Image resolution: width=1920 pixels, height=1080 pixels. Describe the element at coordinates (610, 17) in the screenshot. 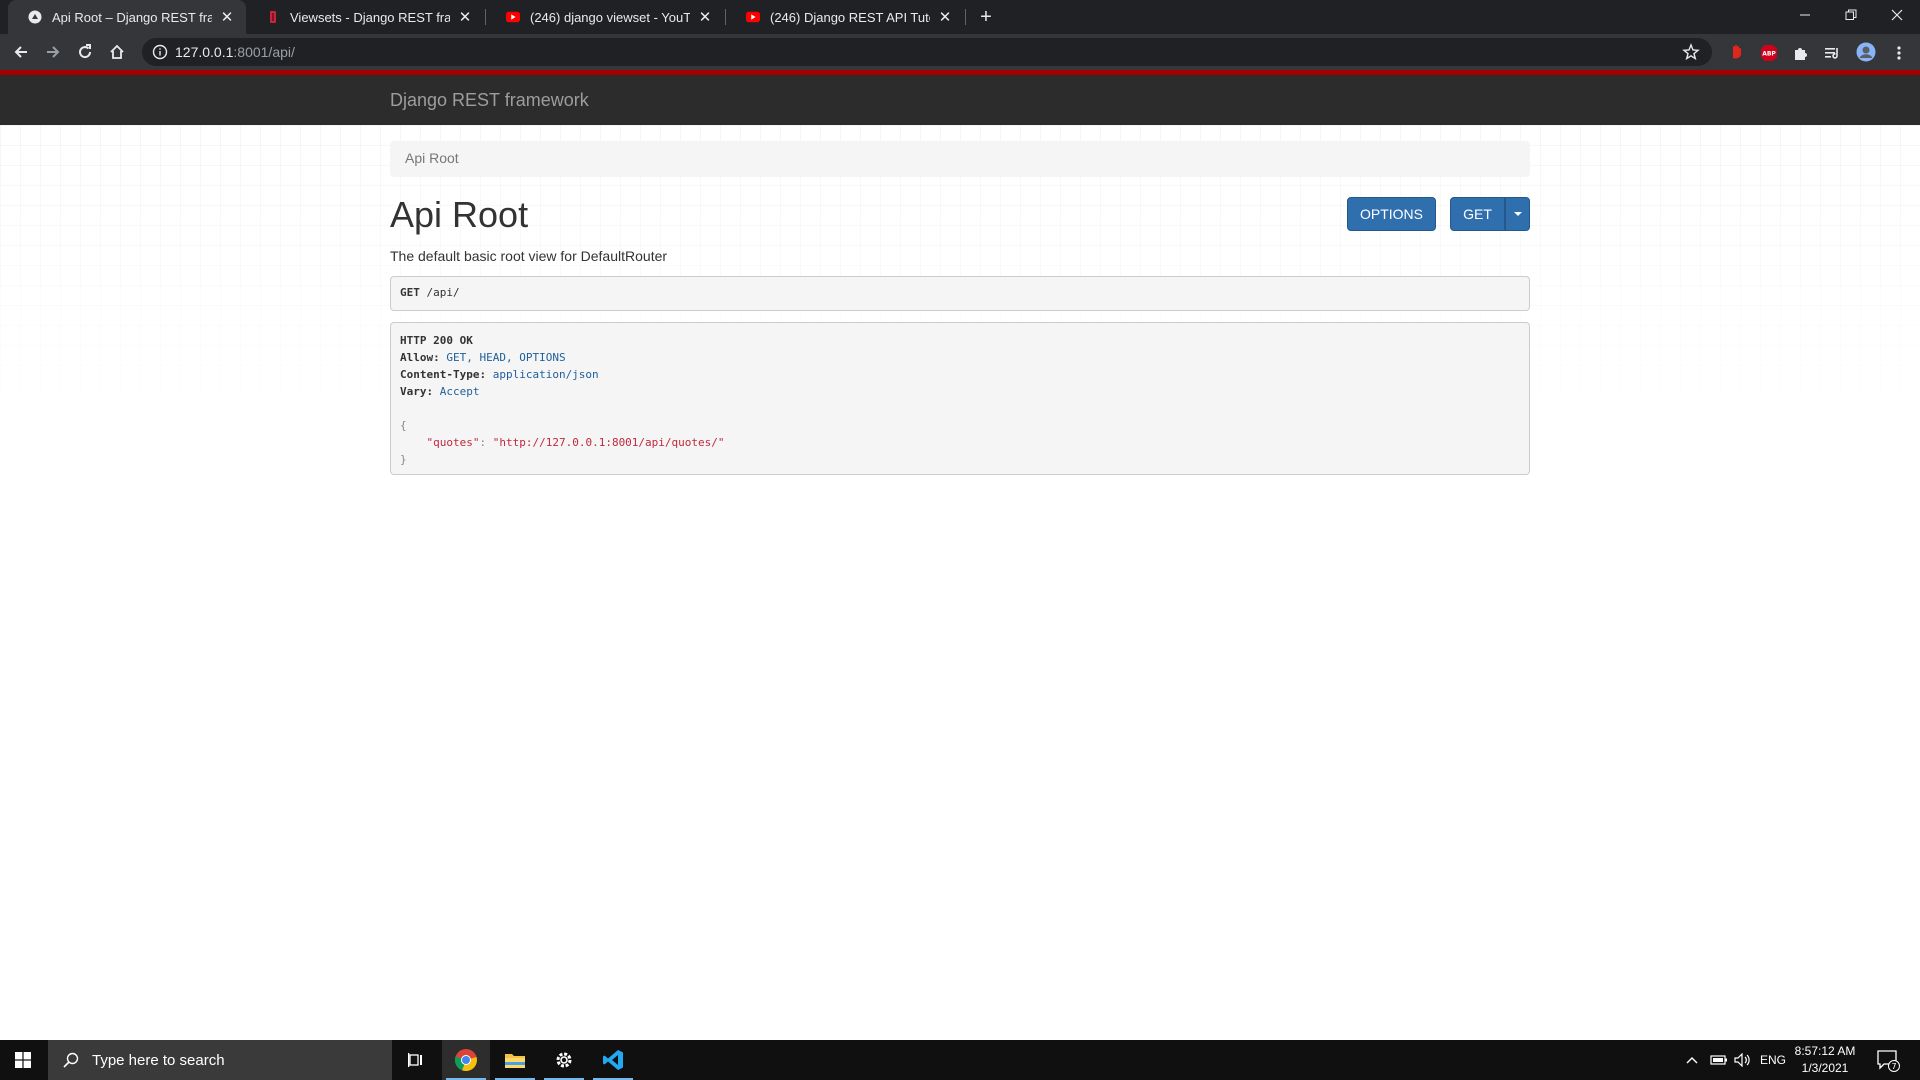

I see `tab-title: (246) django viewset - YouTube` at that location.